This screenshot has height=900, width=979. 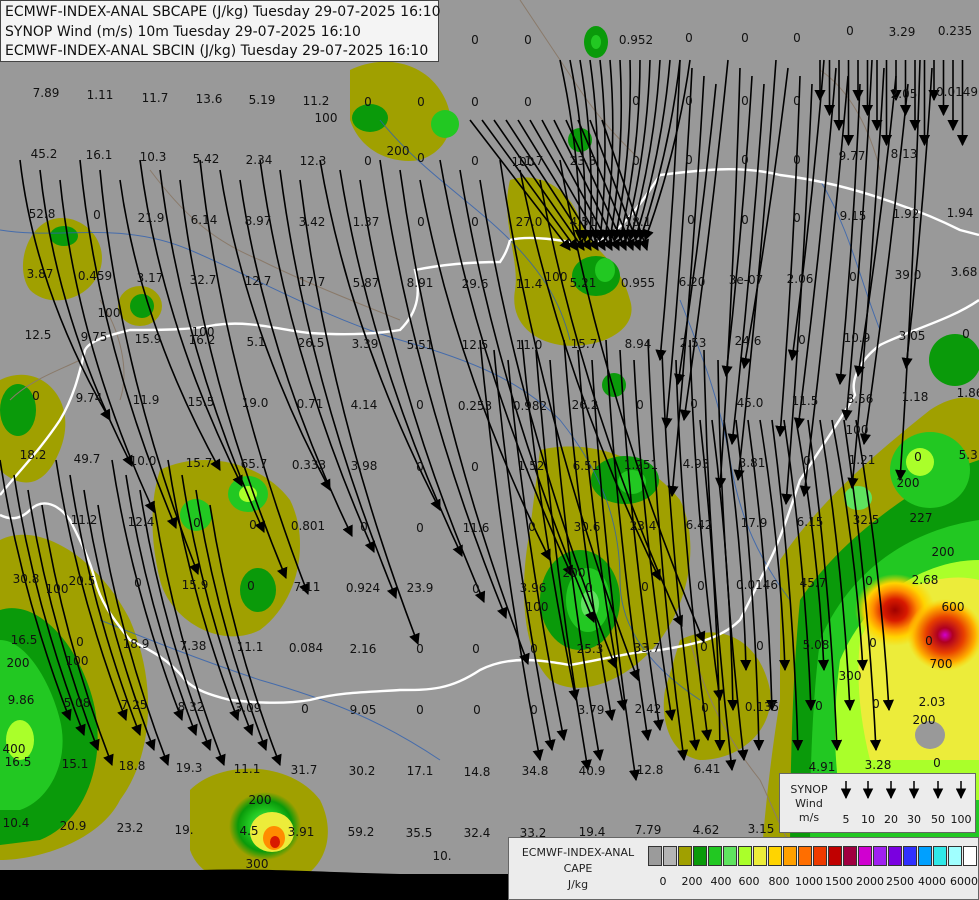 What do you see at coordinates (363, 588) in the screenshot?
I see `cin-value-label: 0.924` at bounding box center [363, 588].